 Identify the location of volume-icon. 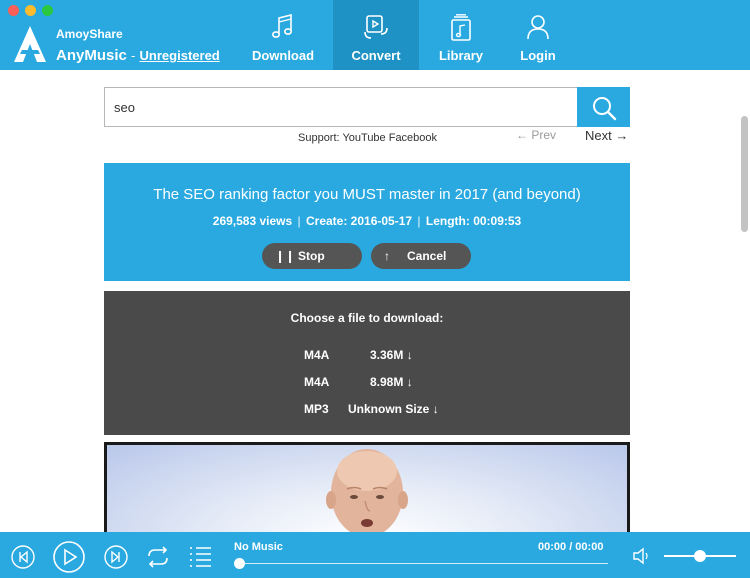
(642, 556).